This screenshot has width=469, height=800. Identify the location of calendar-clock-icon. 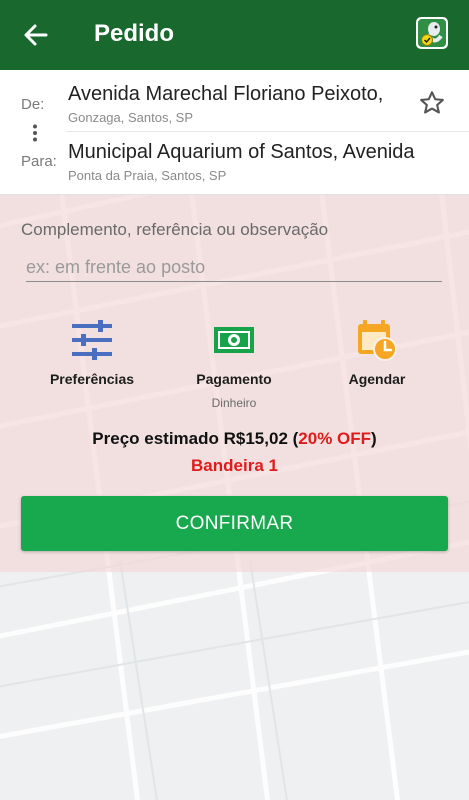
(377, 340).